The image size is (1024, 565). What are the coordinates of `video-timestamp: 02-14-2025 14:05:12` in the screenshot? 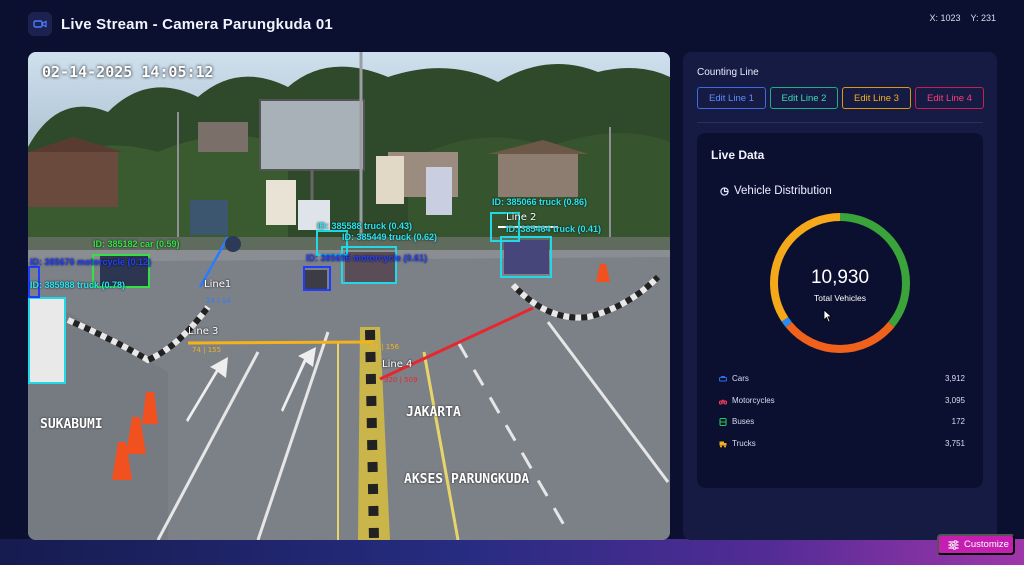 It's located at (128, 72).